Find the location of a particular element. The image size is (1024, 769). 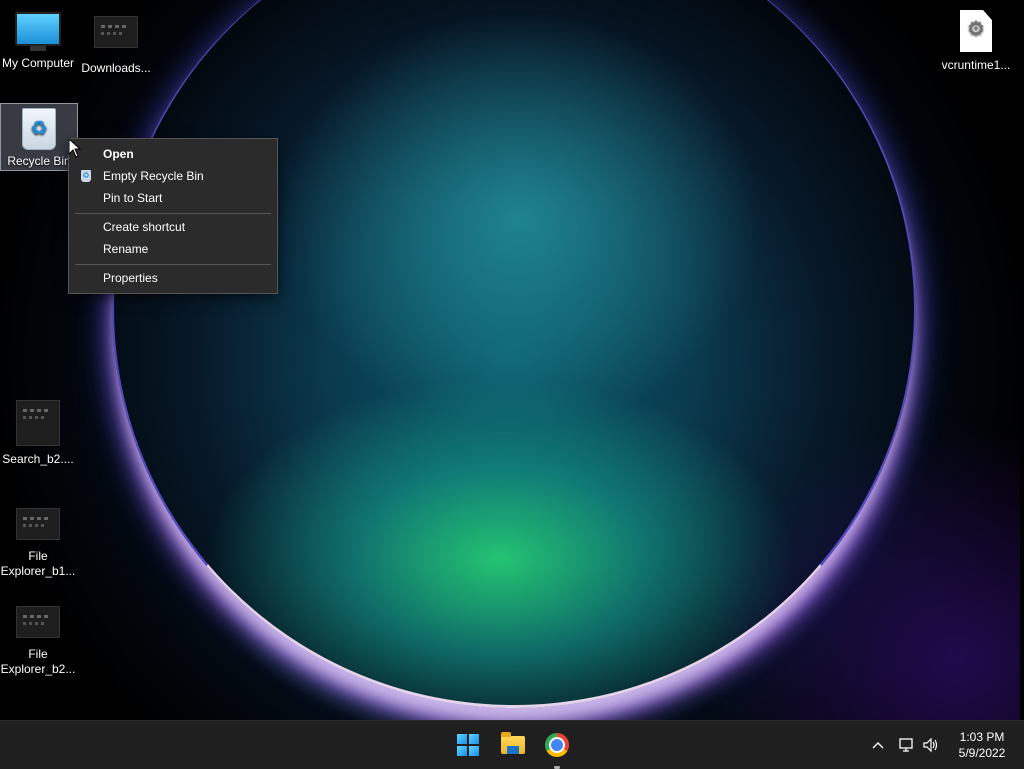

menu-item-label: Pin to Start is located at coordinates (133, 198).